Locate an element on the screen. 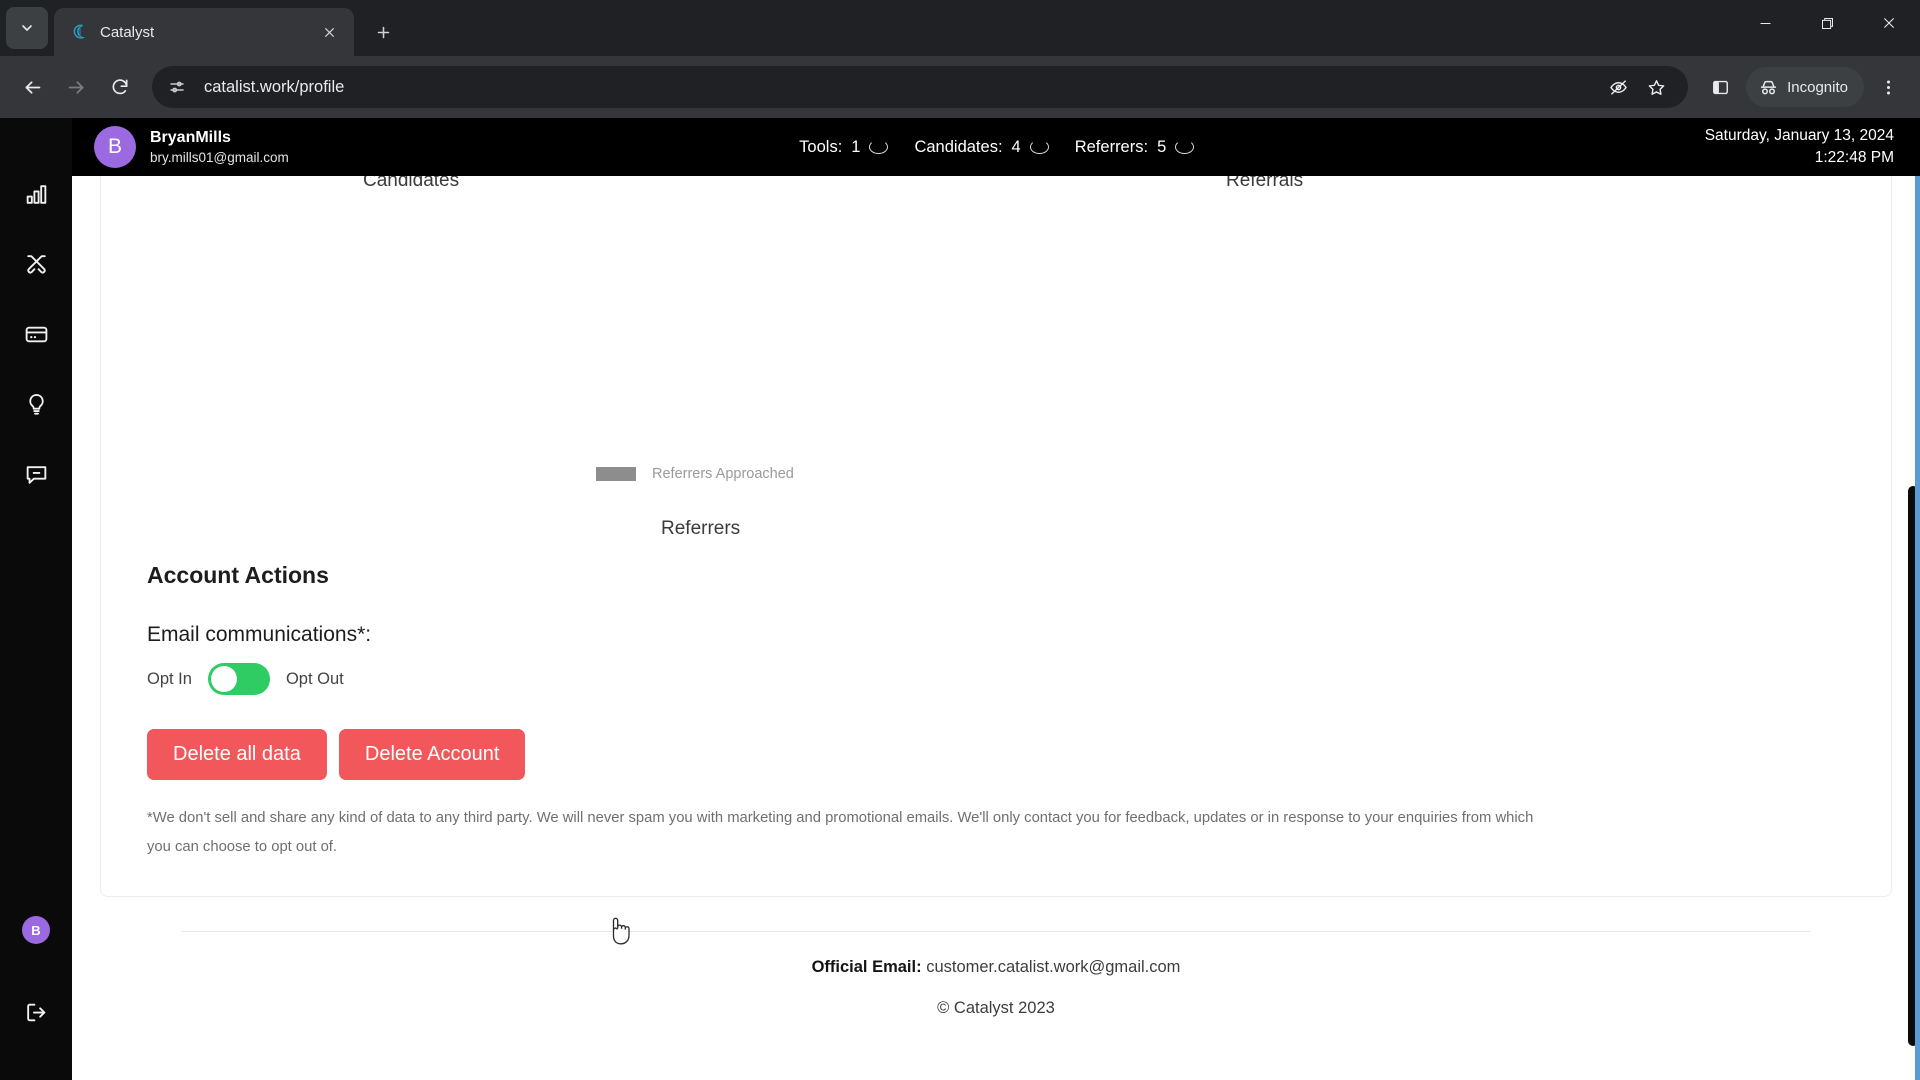 The width and height of the screenshot is (1920, 1080). sidebar-item-analytics is located at coordinates (36, 194).